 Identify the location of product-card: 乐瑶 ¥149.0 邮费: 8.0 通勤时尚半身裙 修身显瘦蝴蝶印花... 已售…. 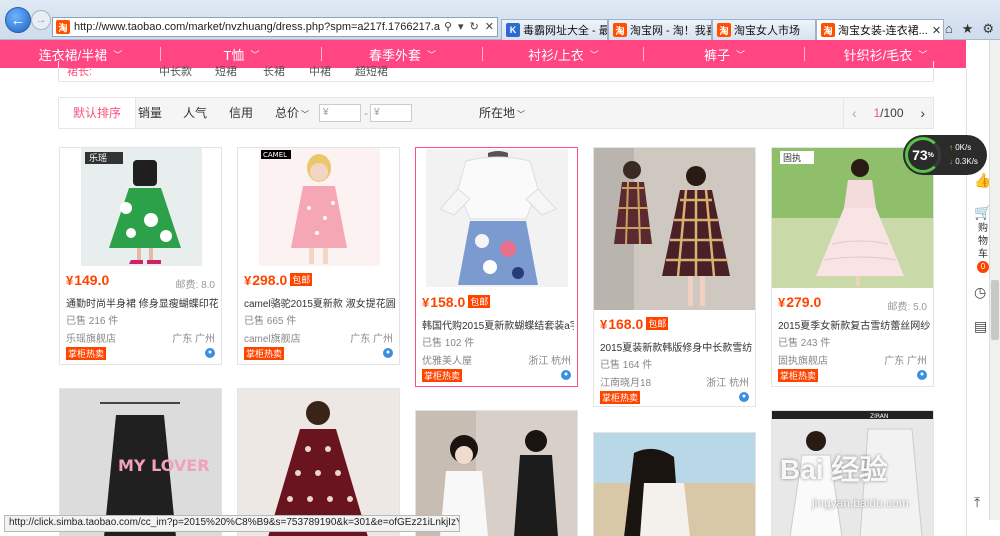
(140, 256).